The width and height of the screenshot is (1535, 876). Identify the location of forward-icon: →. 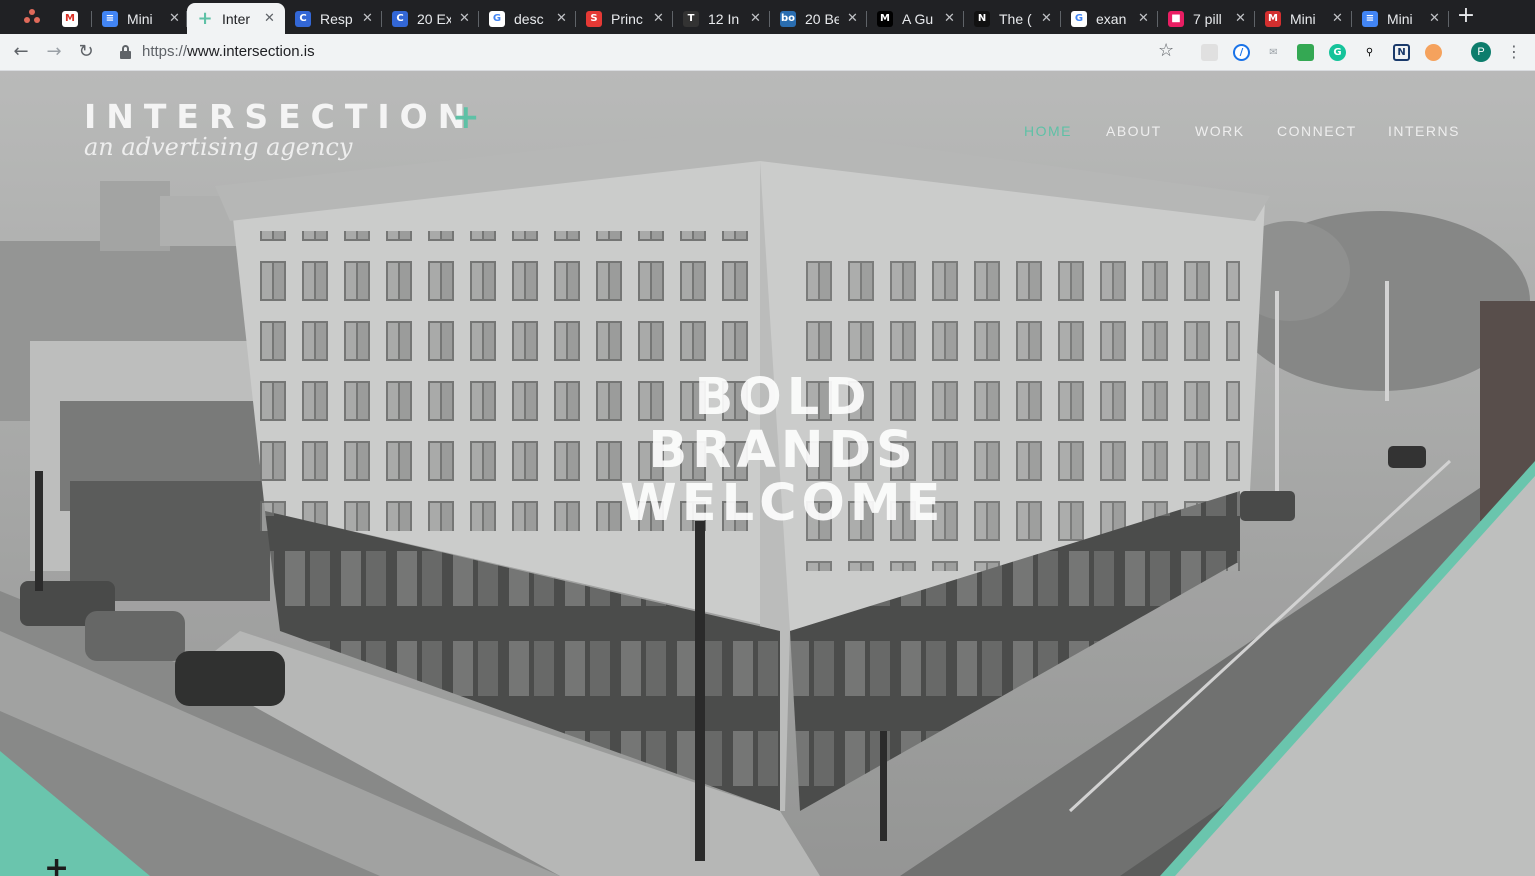
(54, 52).